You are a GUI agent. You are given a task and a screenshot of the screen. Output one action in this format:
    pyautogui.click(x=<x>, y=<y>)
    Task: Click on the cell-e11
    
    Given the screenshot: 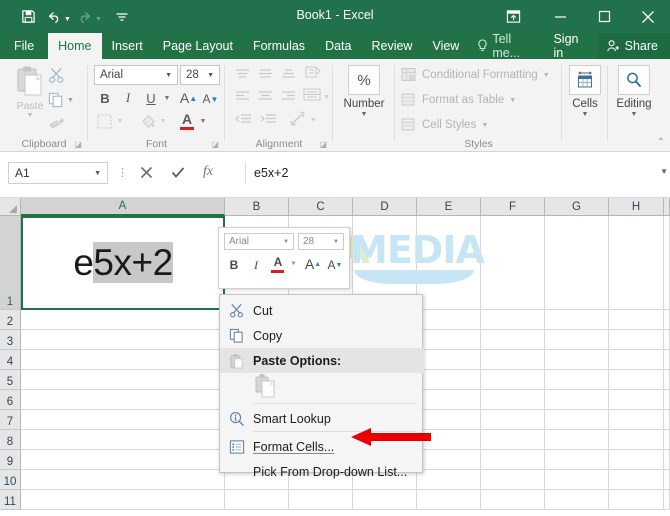 What is the action you would take?
    pyautogui.click(x=449, y=500)
    